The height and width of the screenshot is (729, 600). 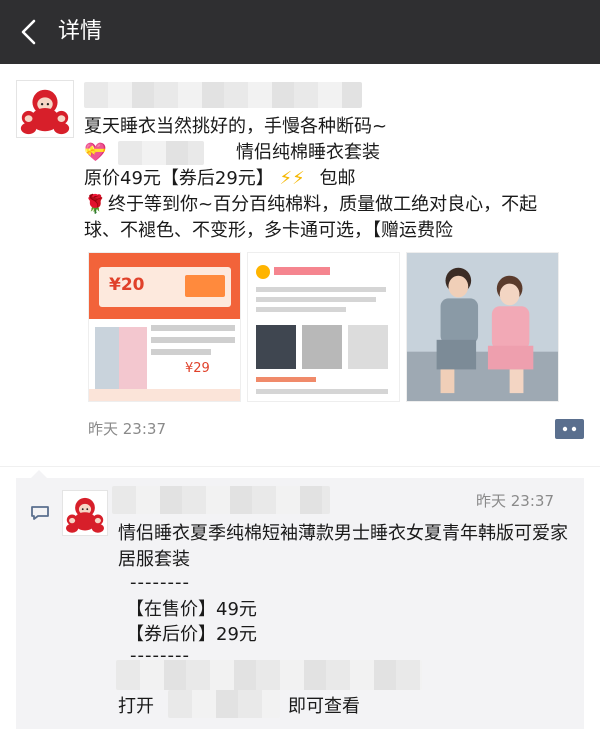 I want to click on more-actions-button, so click(x=569, y=429).